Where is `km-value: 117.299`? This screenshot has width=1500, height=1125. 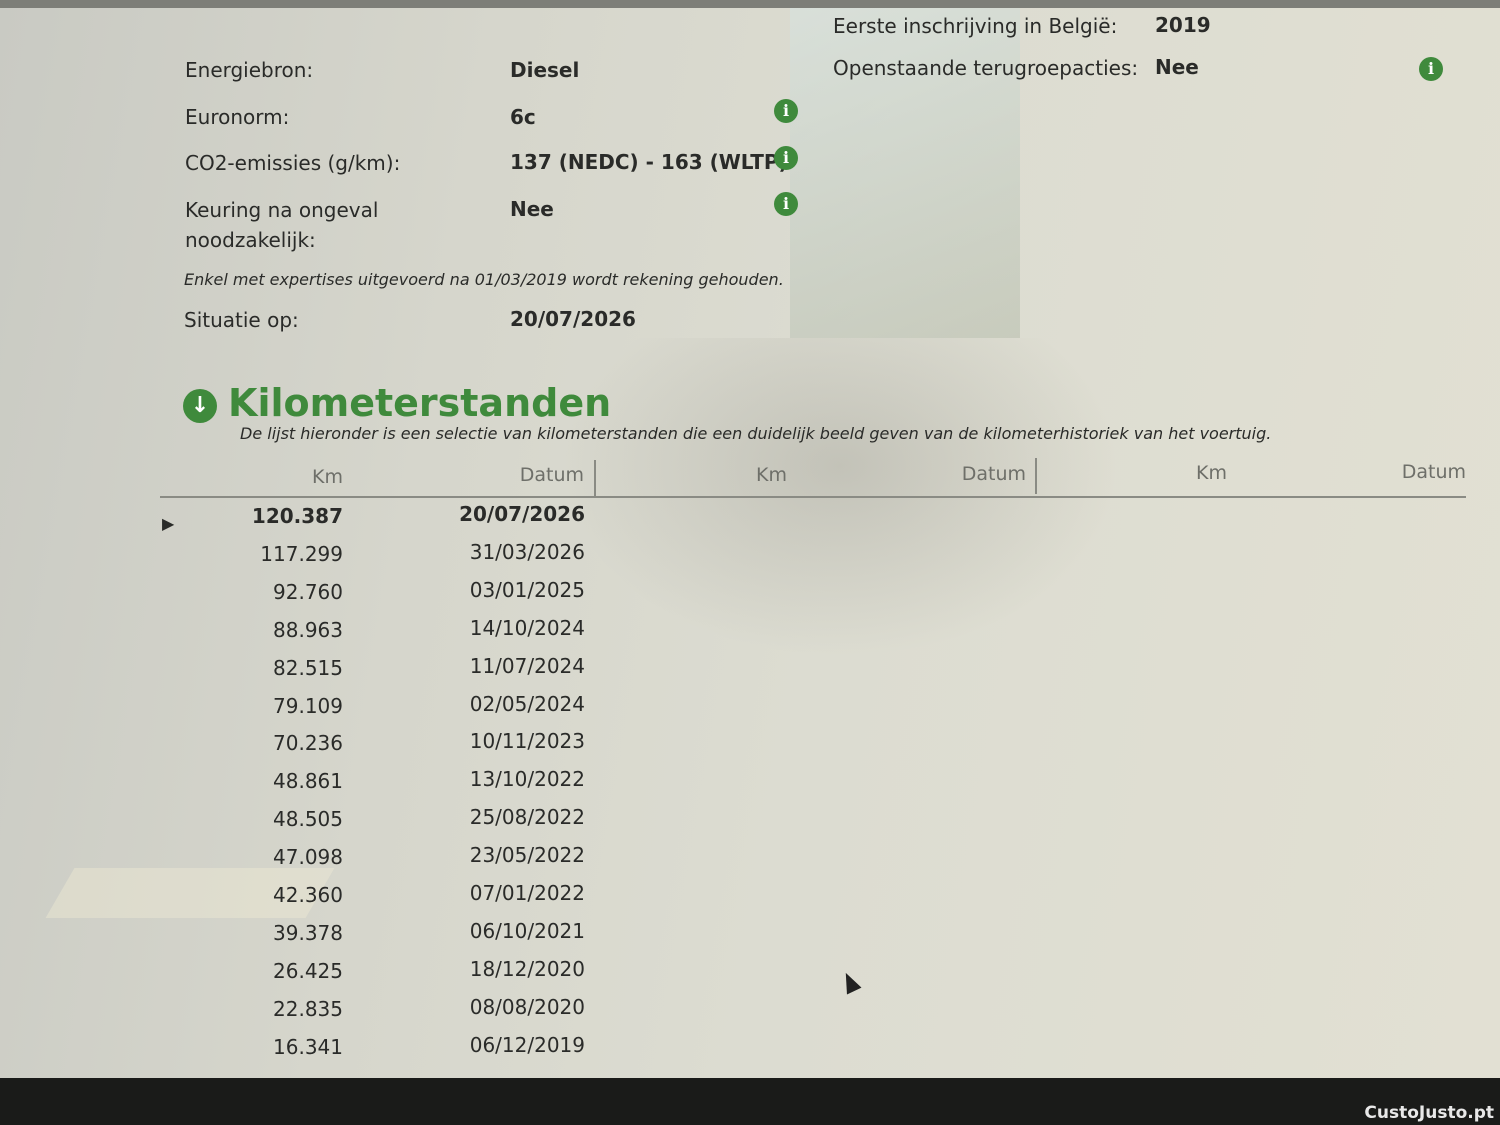 km-value: 117.299 is located at coordinates (301, 553).